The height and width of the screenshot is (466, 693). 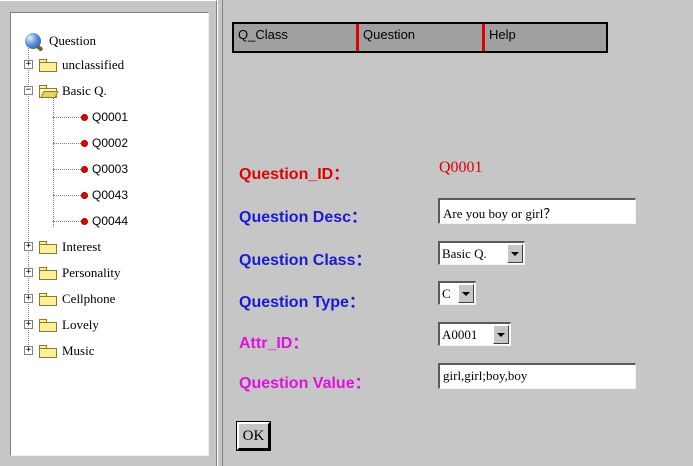 What do you see at coordinates (81, 246) in the screenshot?
I see `tree-folder-label: Interest` at bounding box center [81, 246].